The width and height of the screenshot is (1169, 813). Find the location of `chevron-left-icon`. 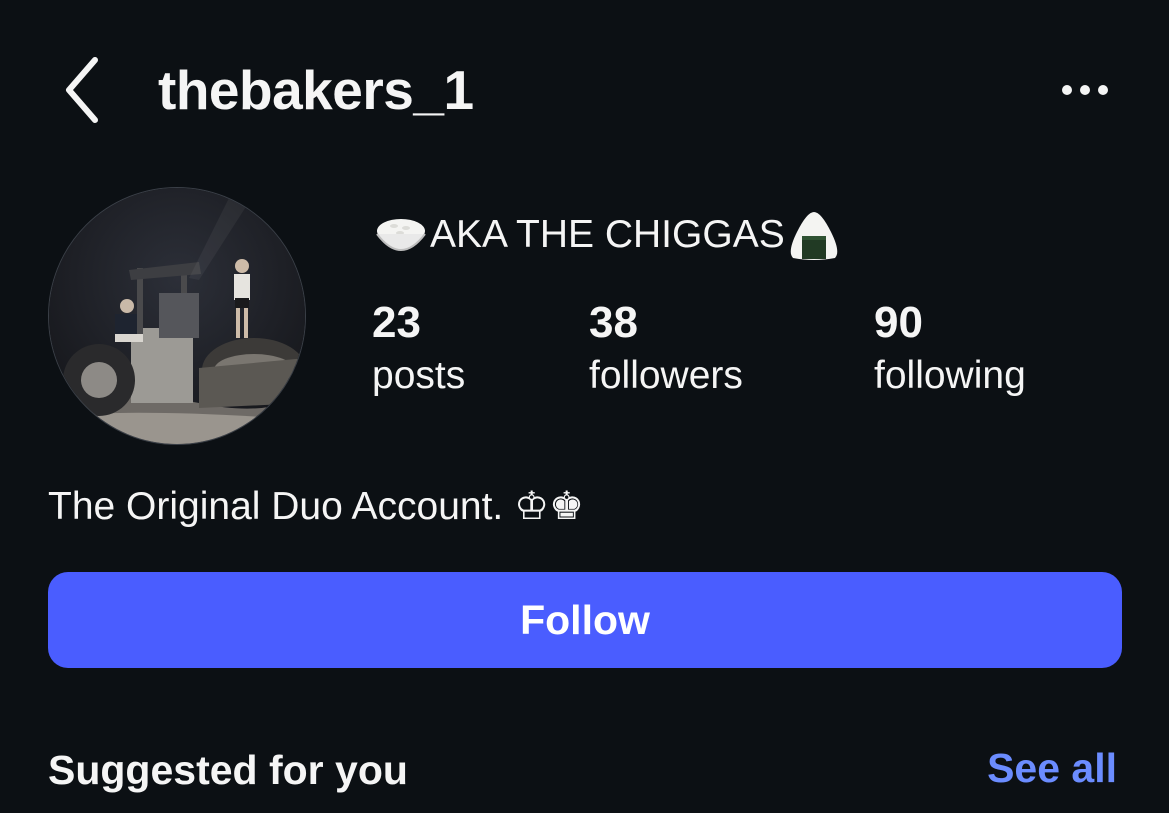

chevron-left-icon is located at coordinates (82, 90).